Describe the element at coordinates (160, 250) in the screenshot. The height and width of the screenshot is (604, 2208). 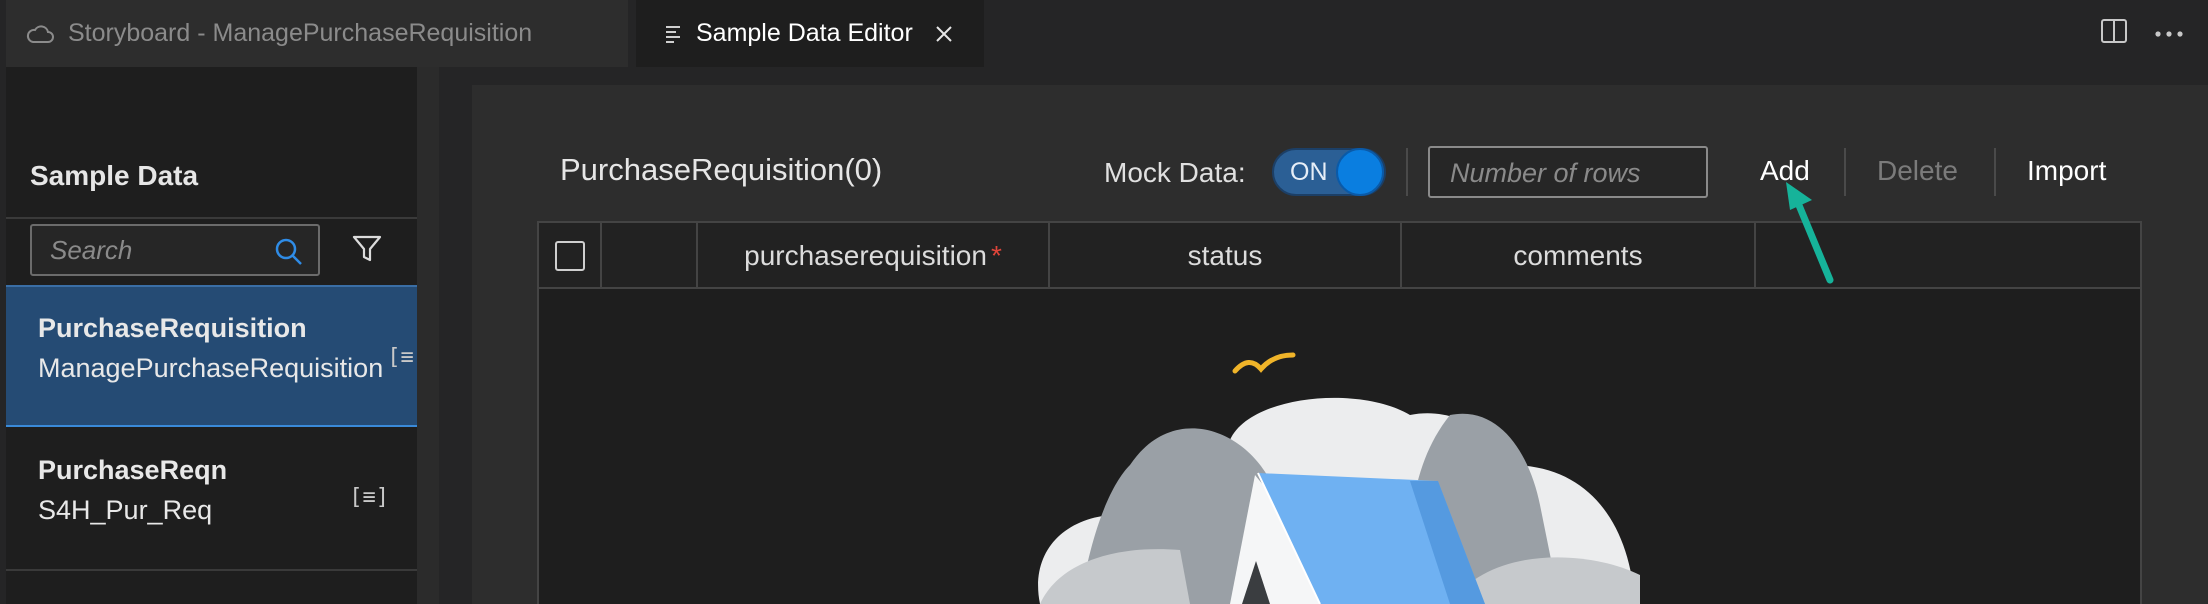
I see `search-input` at that location.